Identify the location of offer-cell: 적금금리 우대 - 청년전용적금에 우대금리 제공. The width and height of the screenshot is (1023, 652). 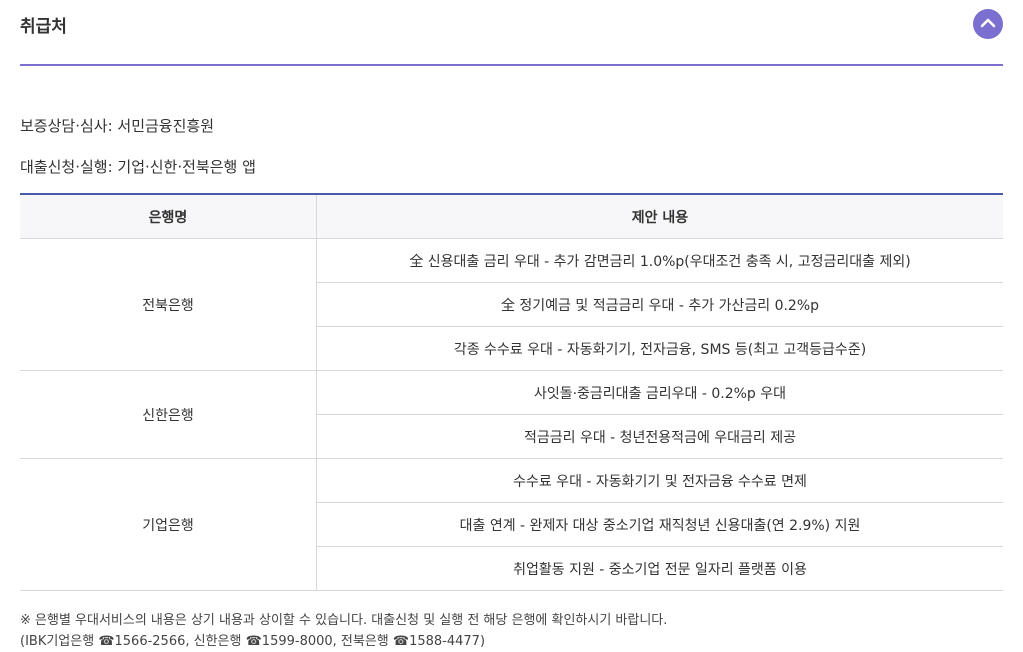
(659, 436).